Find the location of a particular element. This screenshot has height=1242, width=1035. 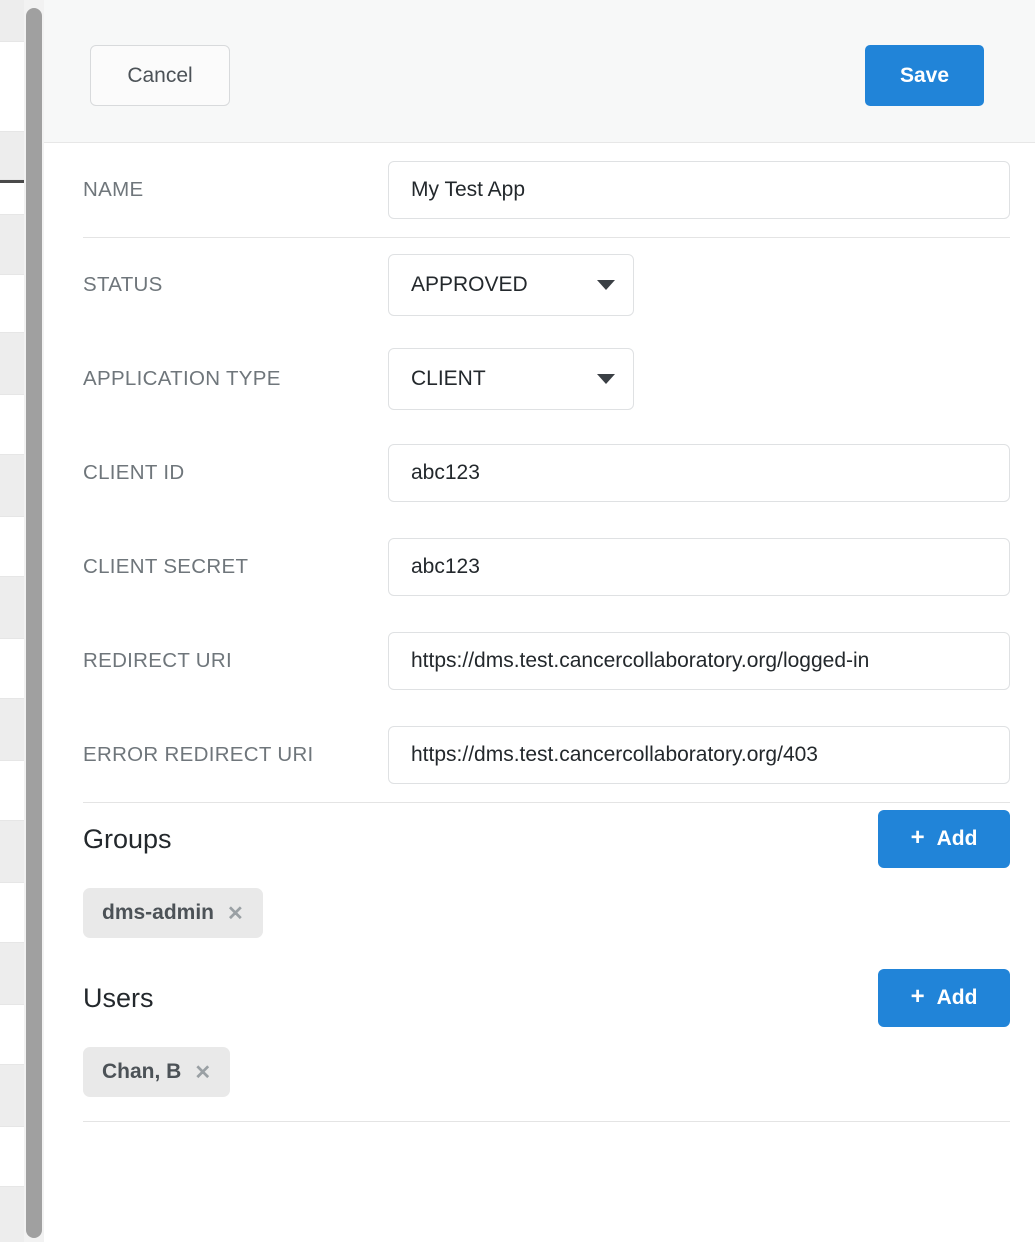

field-label: REDIRECT URI is located at coordinates (158, 660).